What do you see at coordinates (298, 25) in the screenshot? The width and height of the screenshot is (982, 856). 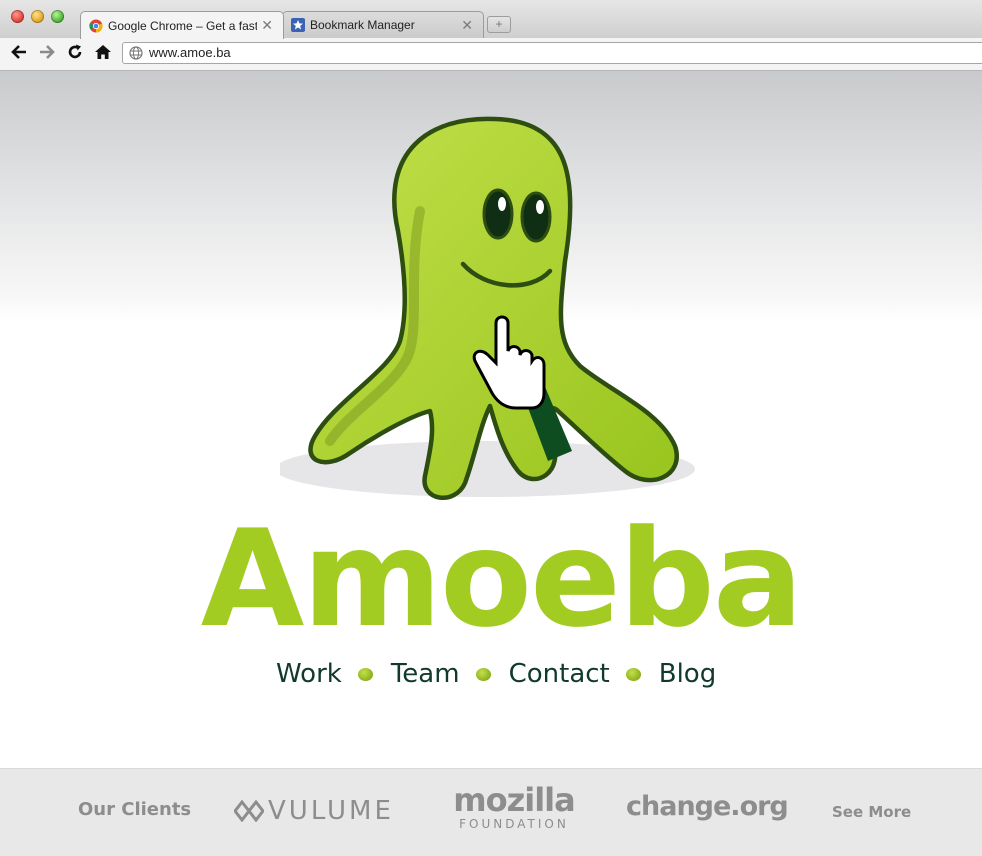 I see `star-icon` at bounding box center [298, 25].